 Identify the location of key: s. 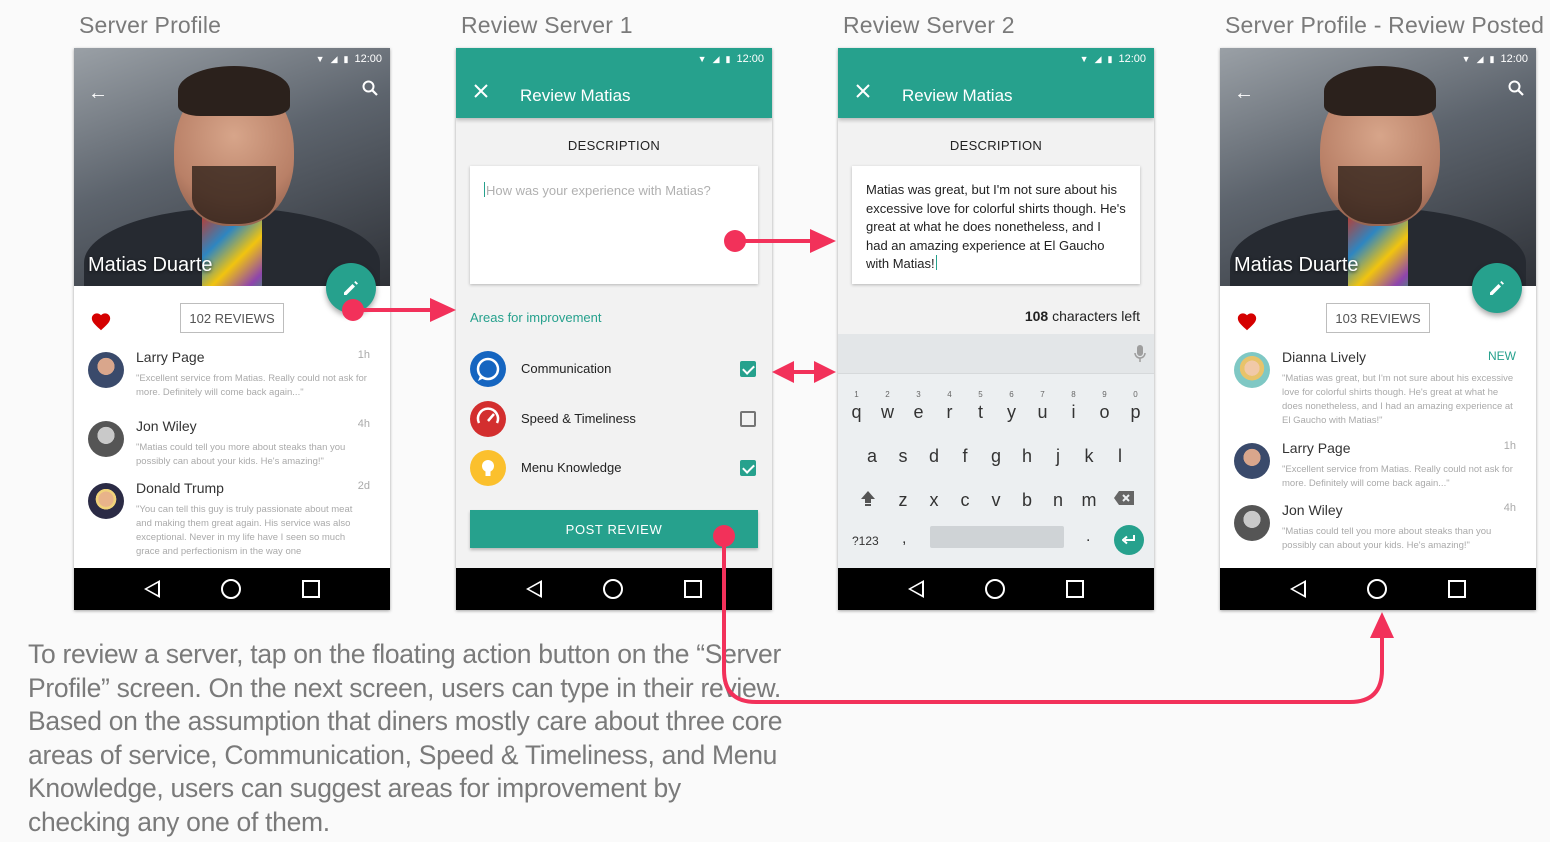
(903, 456).